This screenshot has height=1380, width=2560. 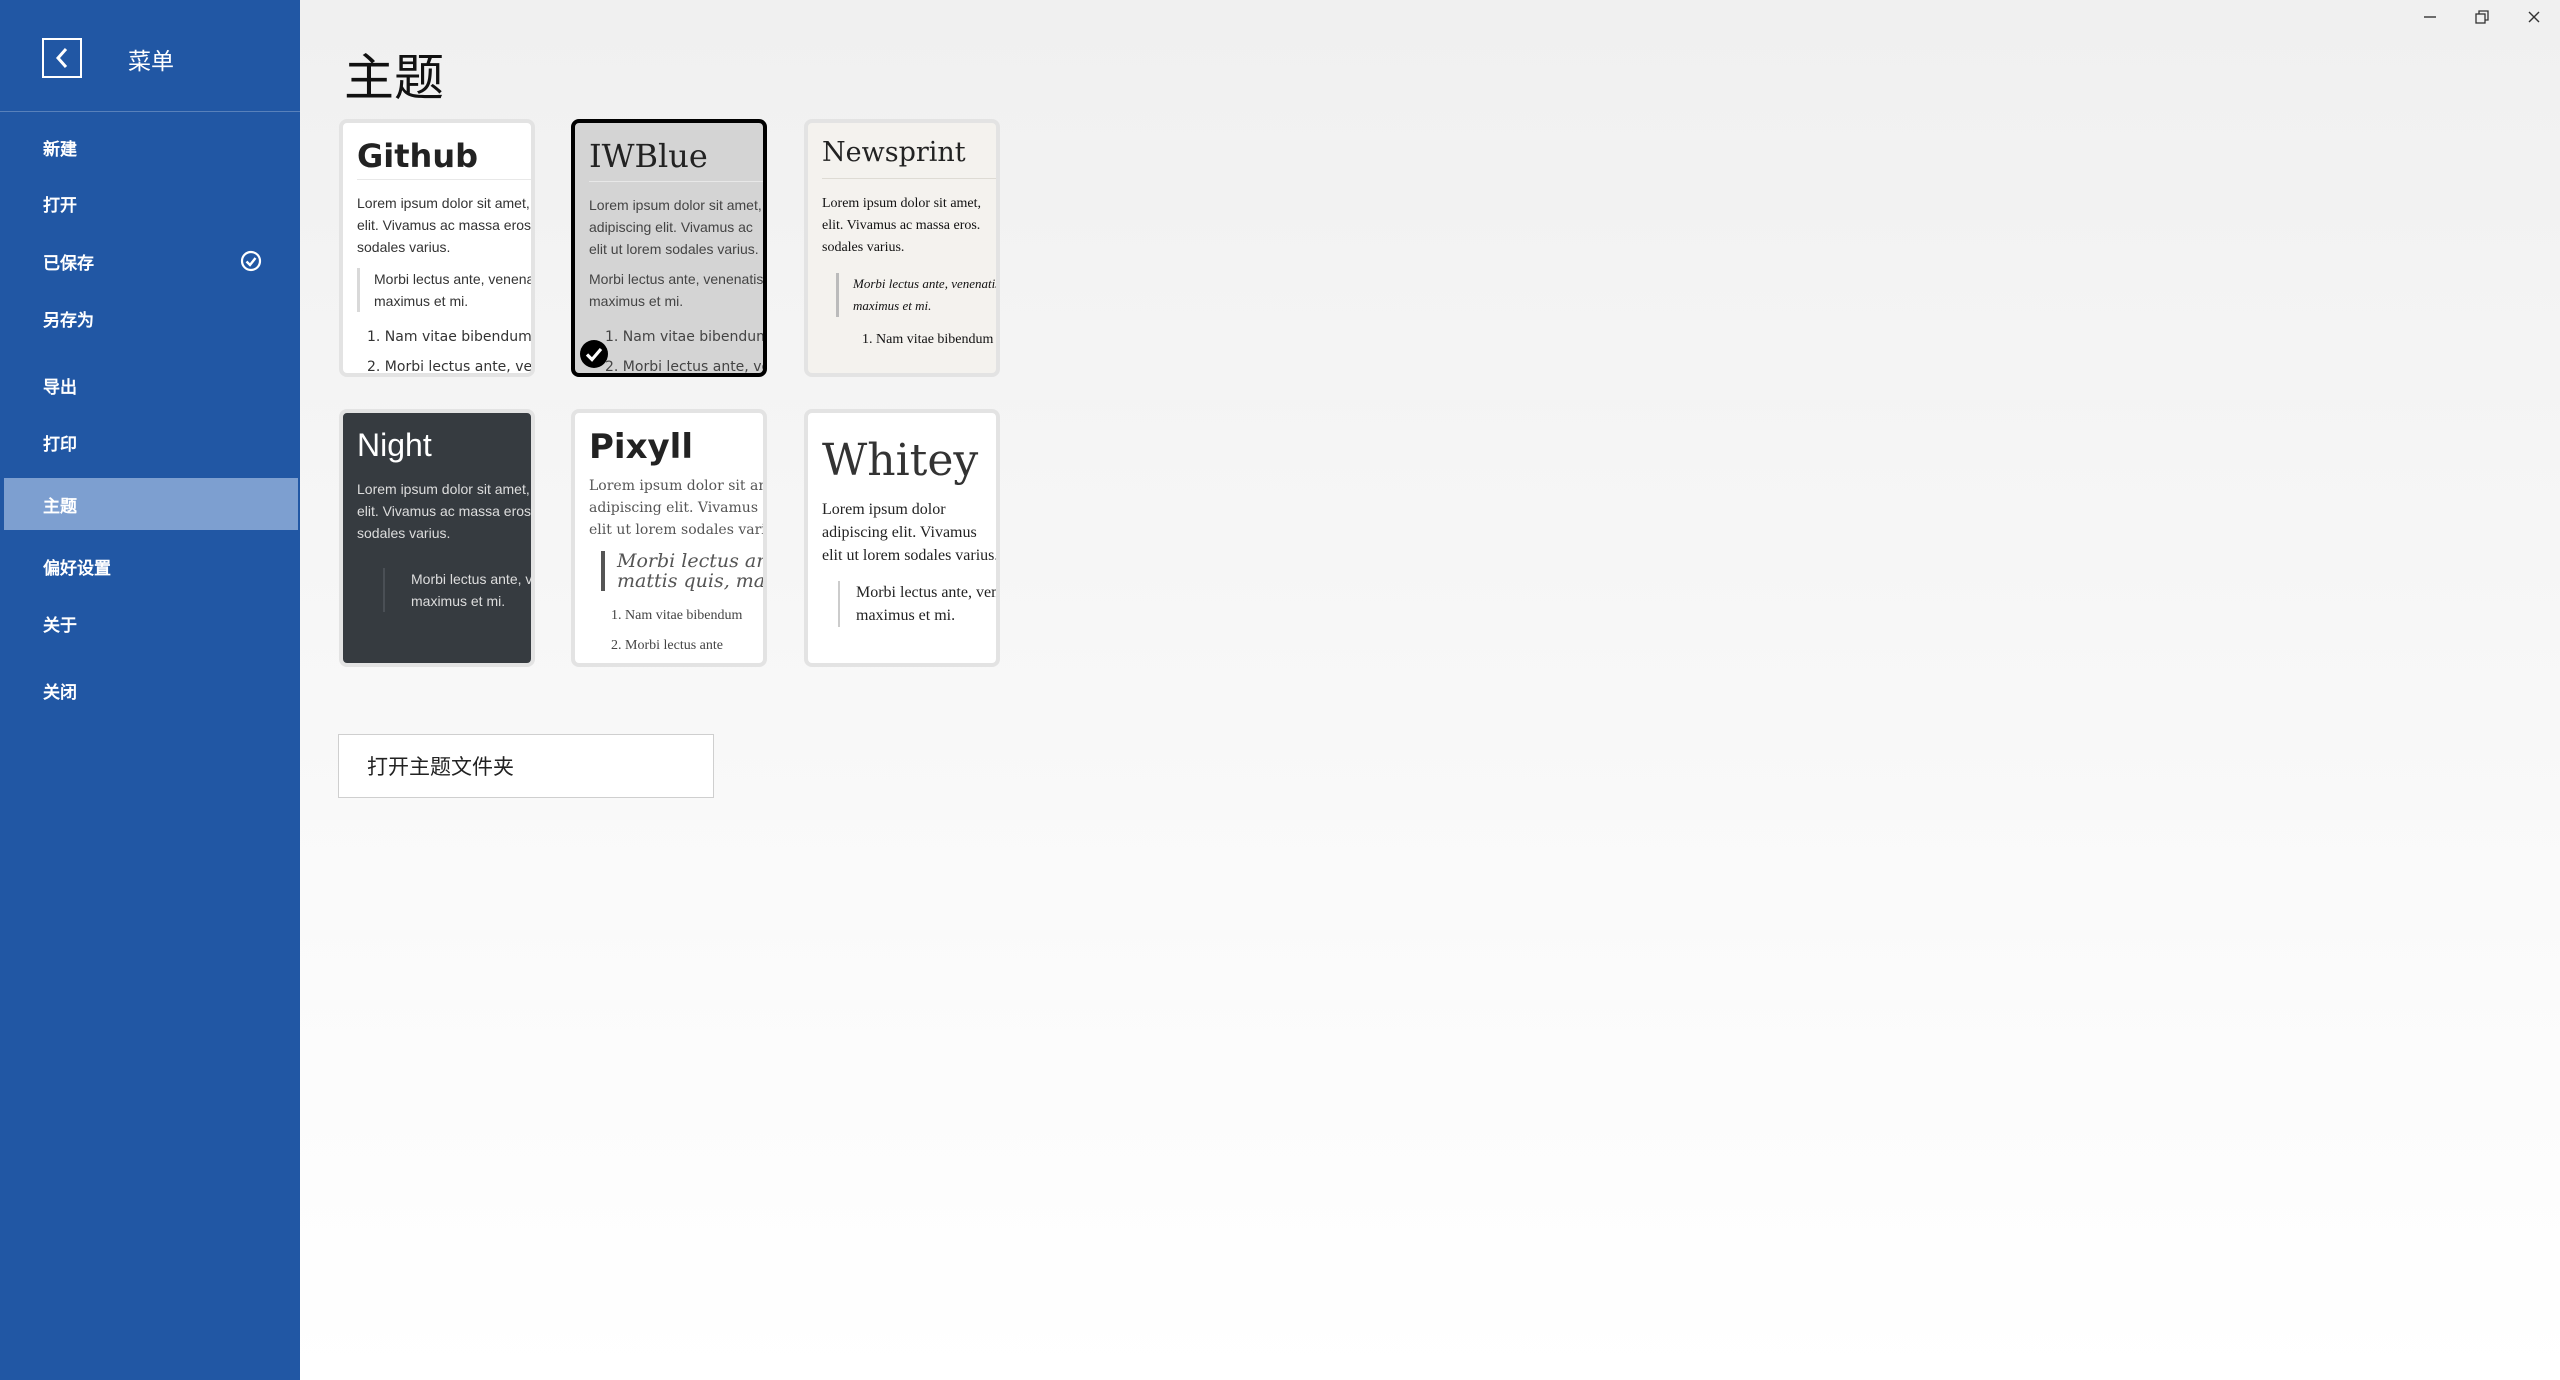 What do you see at coordinates (691, 581) in the screenshot?
I see `preview-line: mattis quis, maxim` at bounding box center [691, 581].